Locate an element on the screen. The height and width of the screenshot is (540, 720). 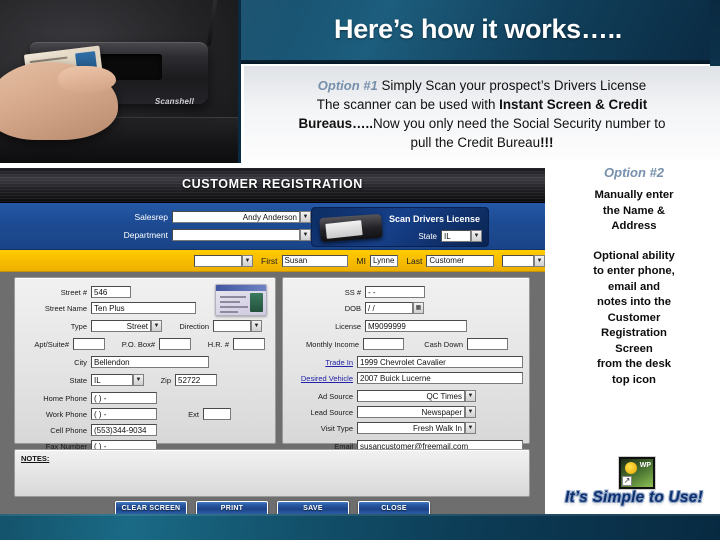
salesrep-select: Andy Anderson ▼ is located at coordinates (241, 217).